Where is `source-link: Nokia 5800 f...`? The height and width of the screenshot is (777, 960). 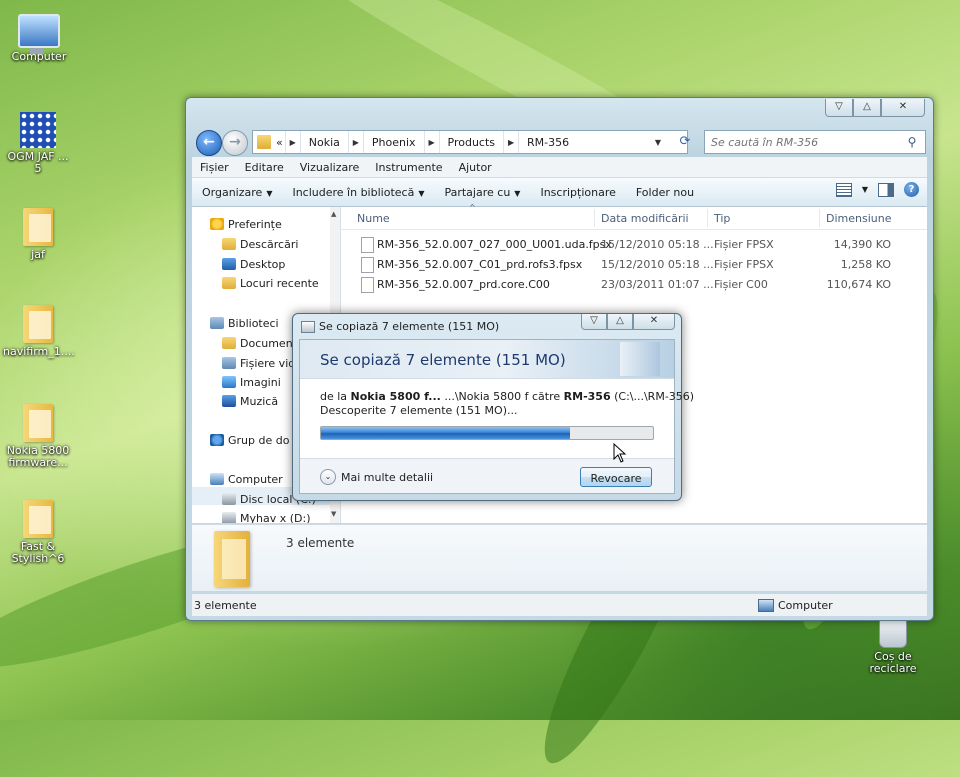
source-link: Nokia 5800 f... is located at coordinates (396, 396).